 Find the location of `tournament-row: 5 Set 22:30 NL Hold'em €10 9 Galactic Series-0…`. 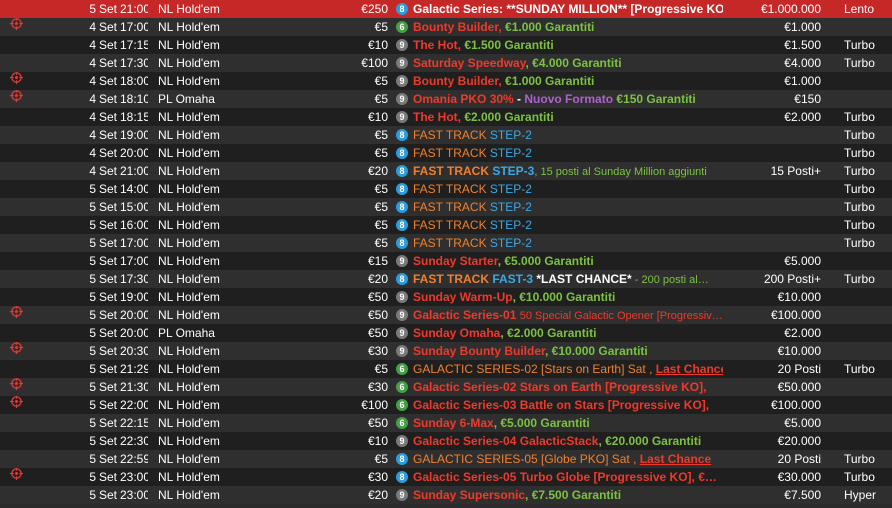

tournament-row: 5 Set 22:30 NL Hold'em €10 9 Galactic Series-0… is located at coordinates (446, 441).